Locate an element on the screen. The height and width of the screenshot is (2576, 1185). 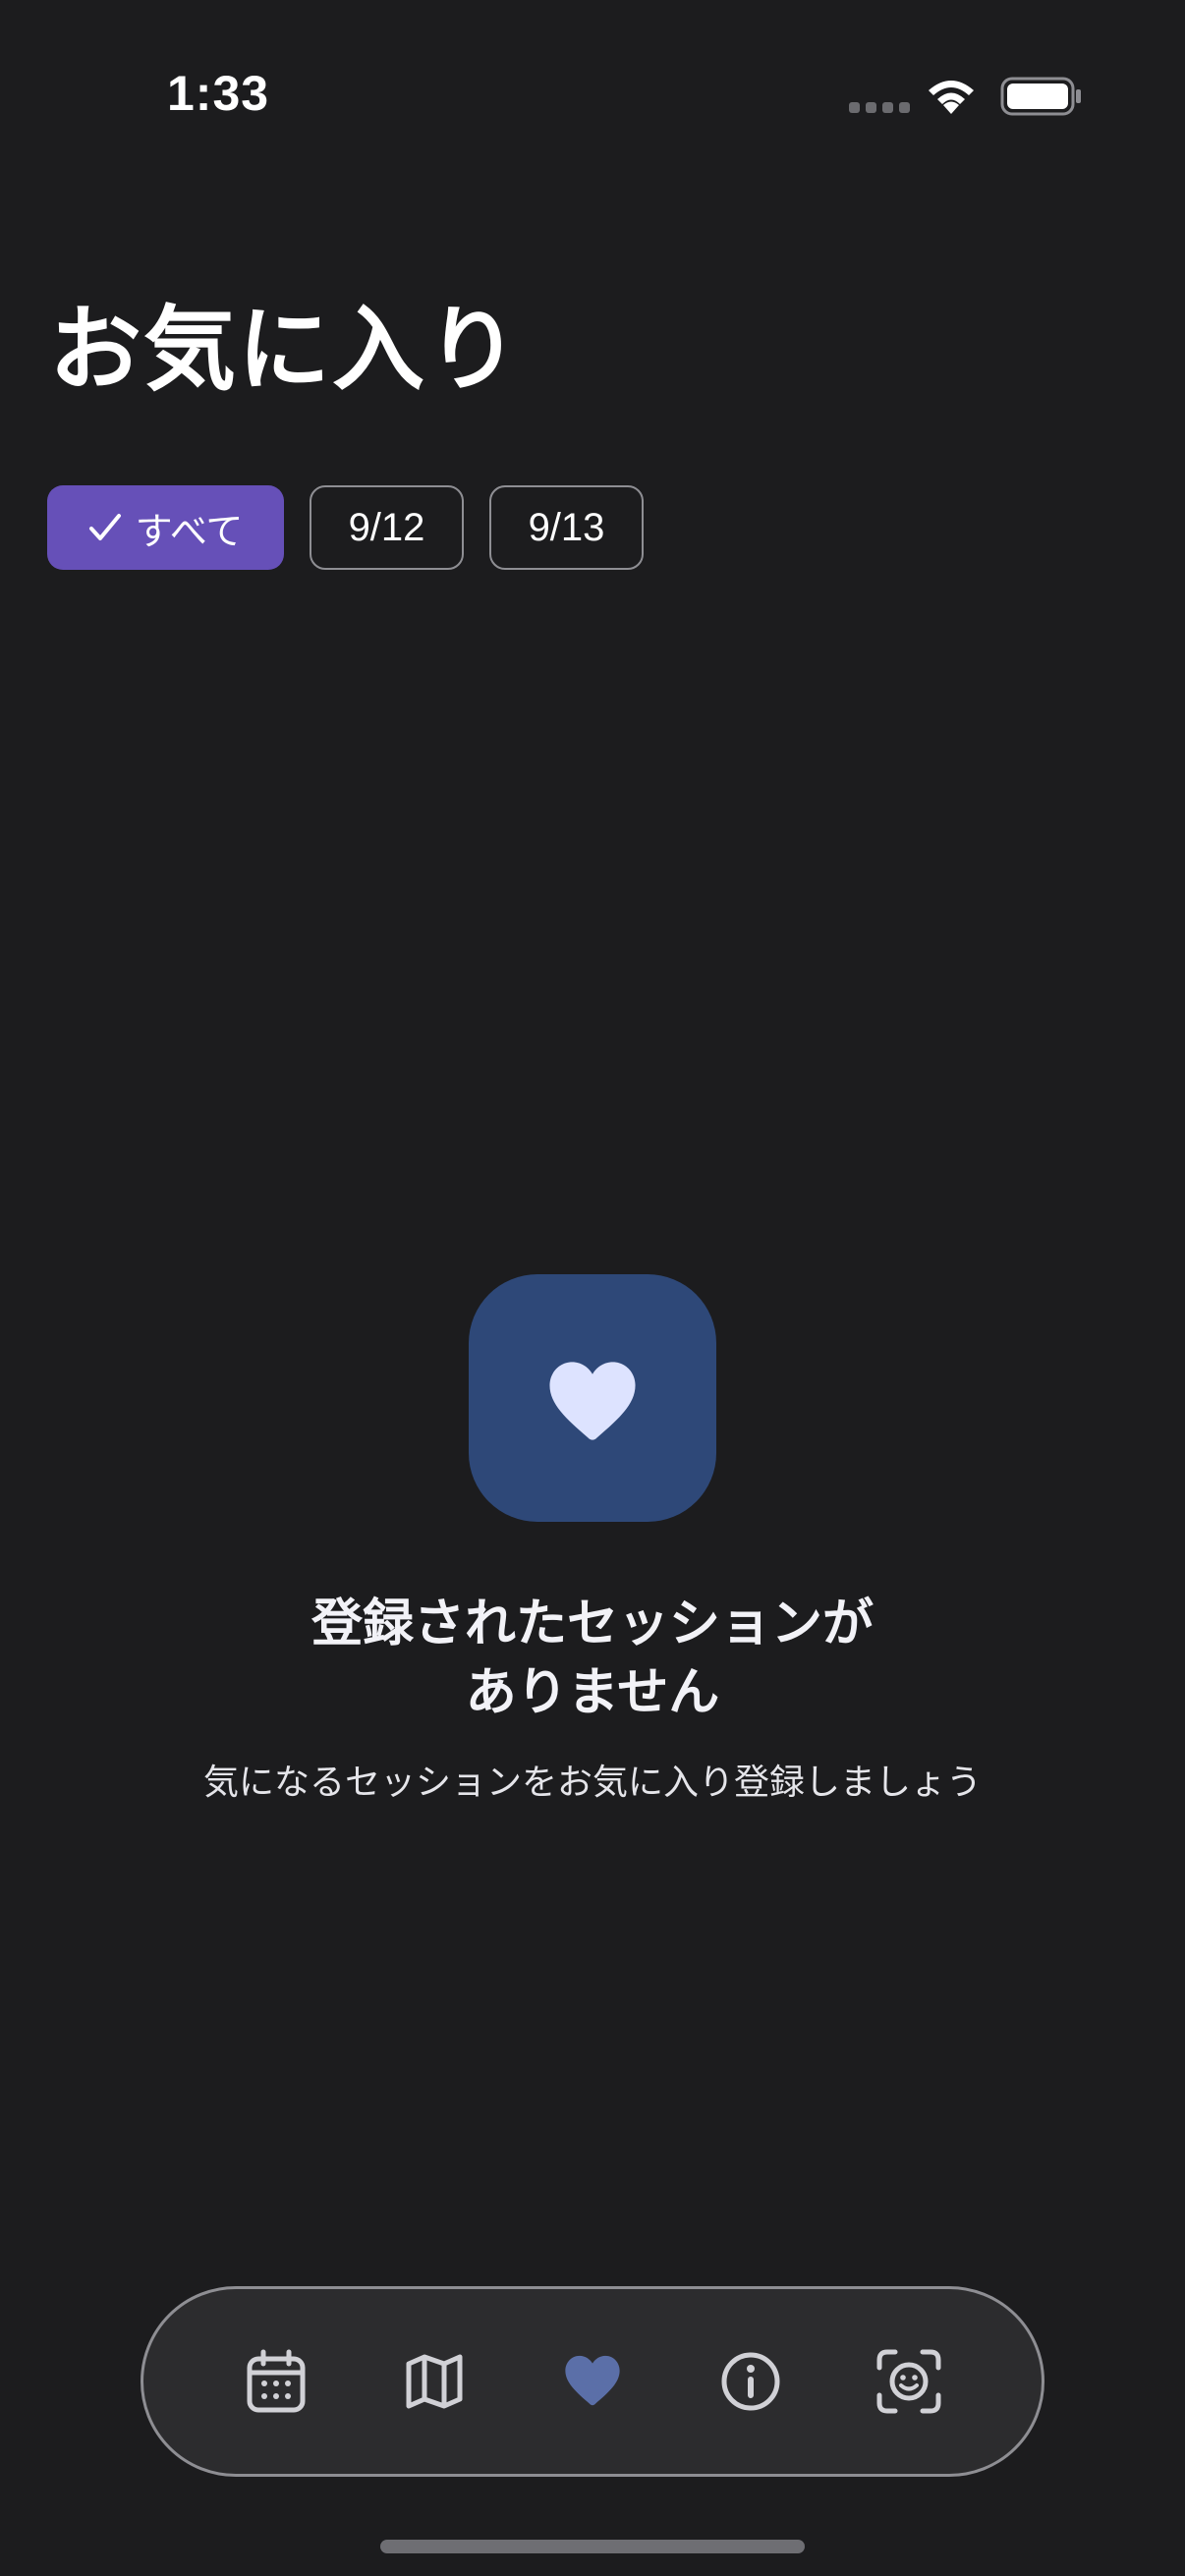
checkmark-icon is located at coordinates (105, 527).